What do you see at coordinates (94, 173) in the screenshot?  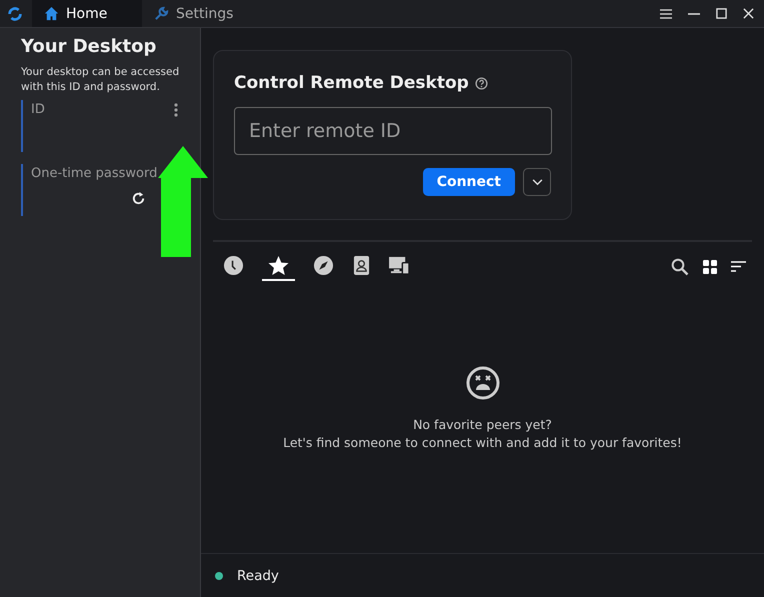 I see `field-label: One-time password` at bounding box center [94, 173].